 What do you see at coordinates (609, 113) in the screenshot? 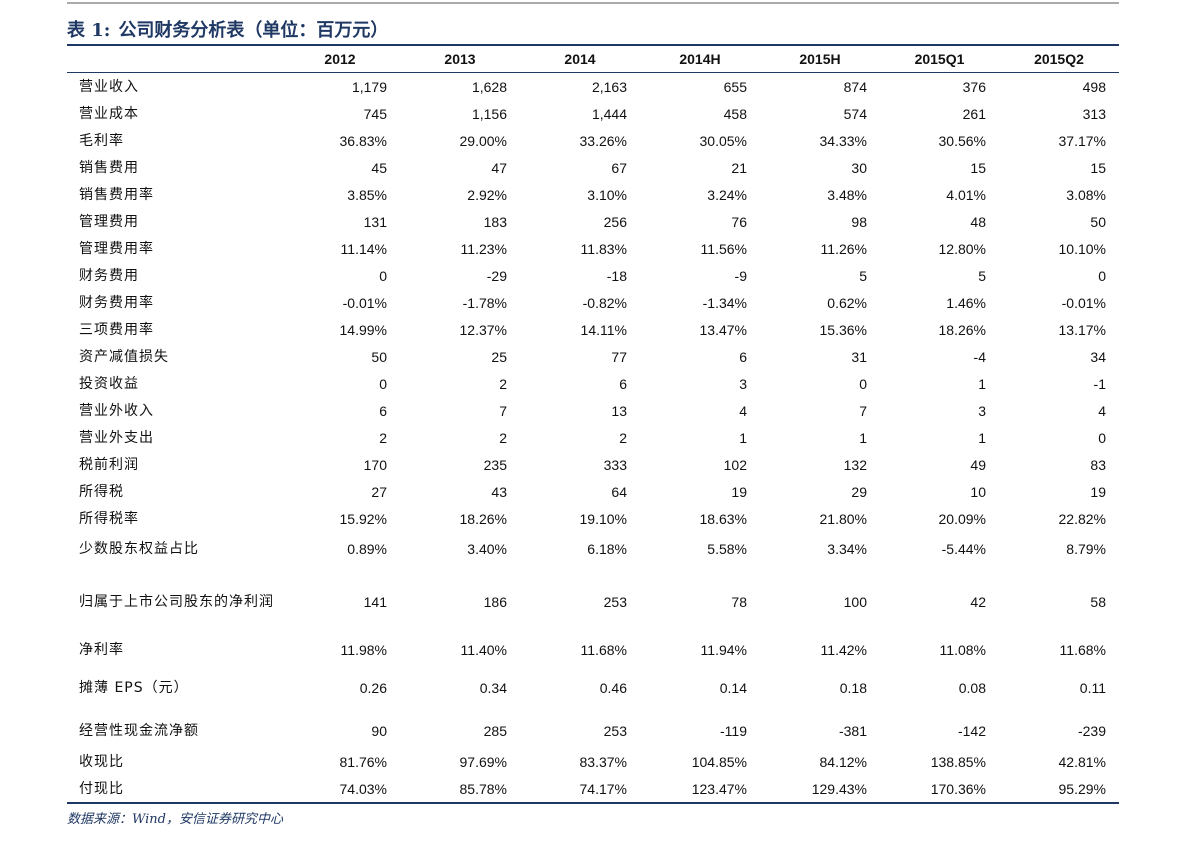
I see `table-cell: 1,444` at bounding box center [609, 113].